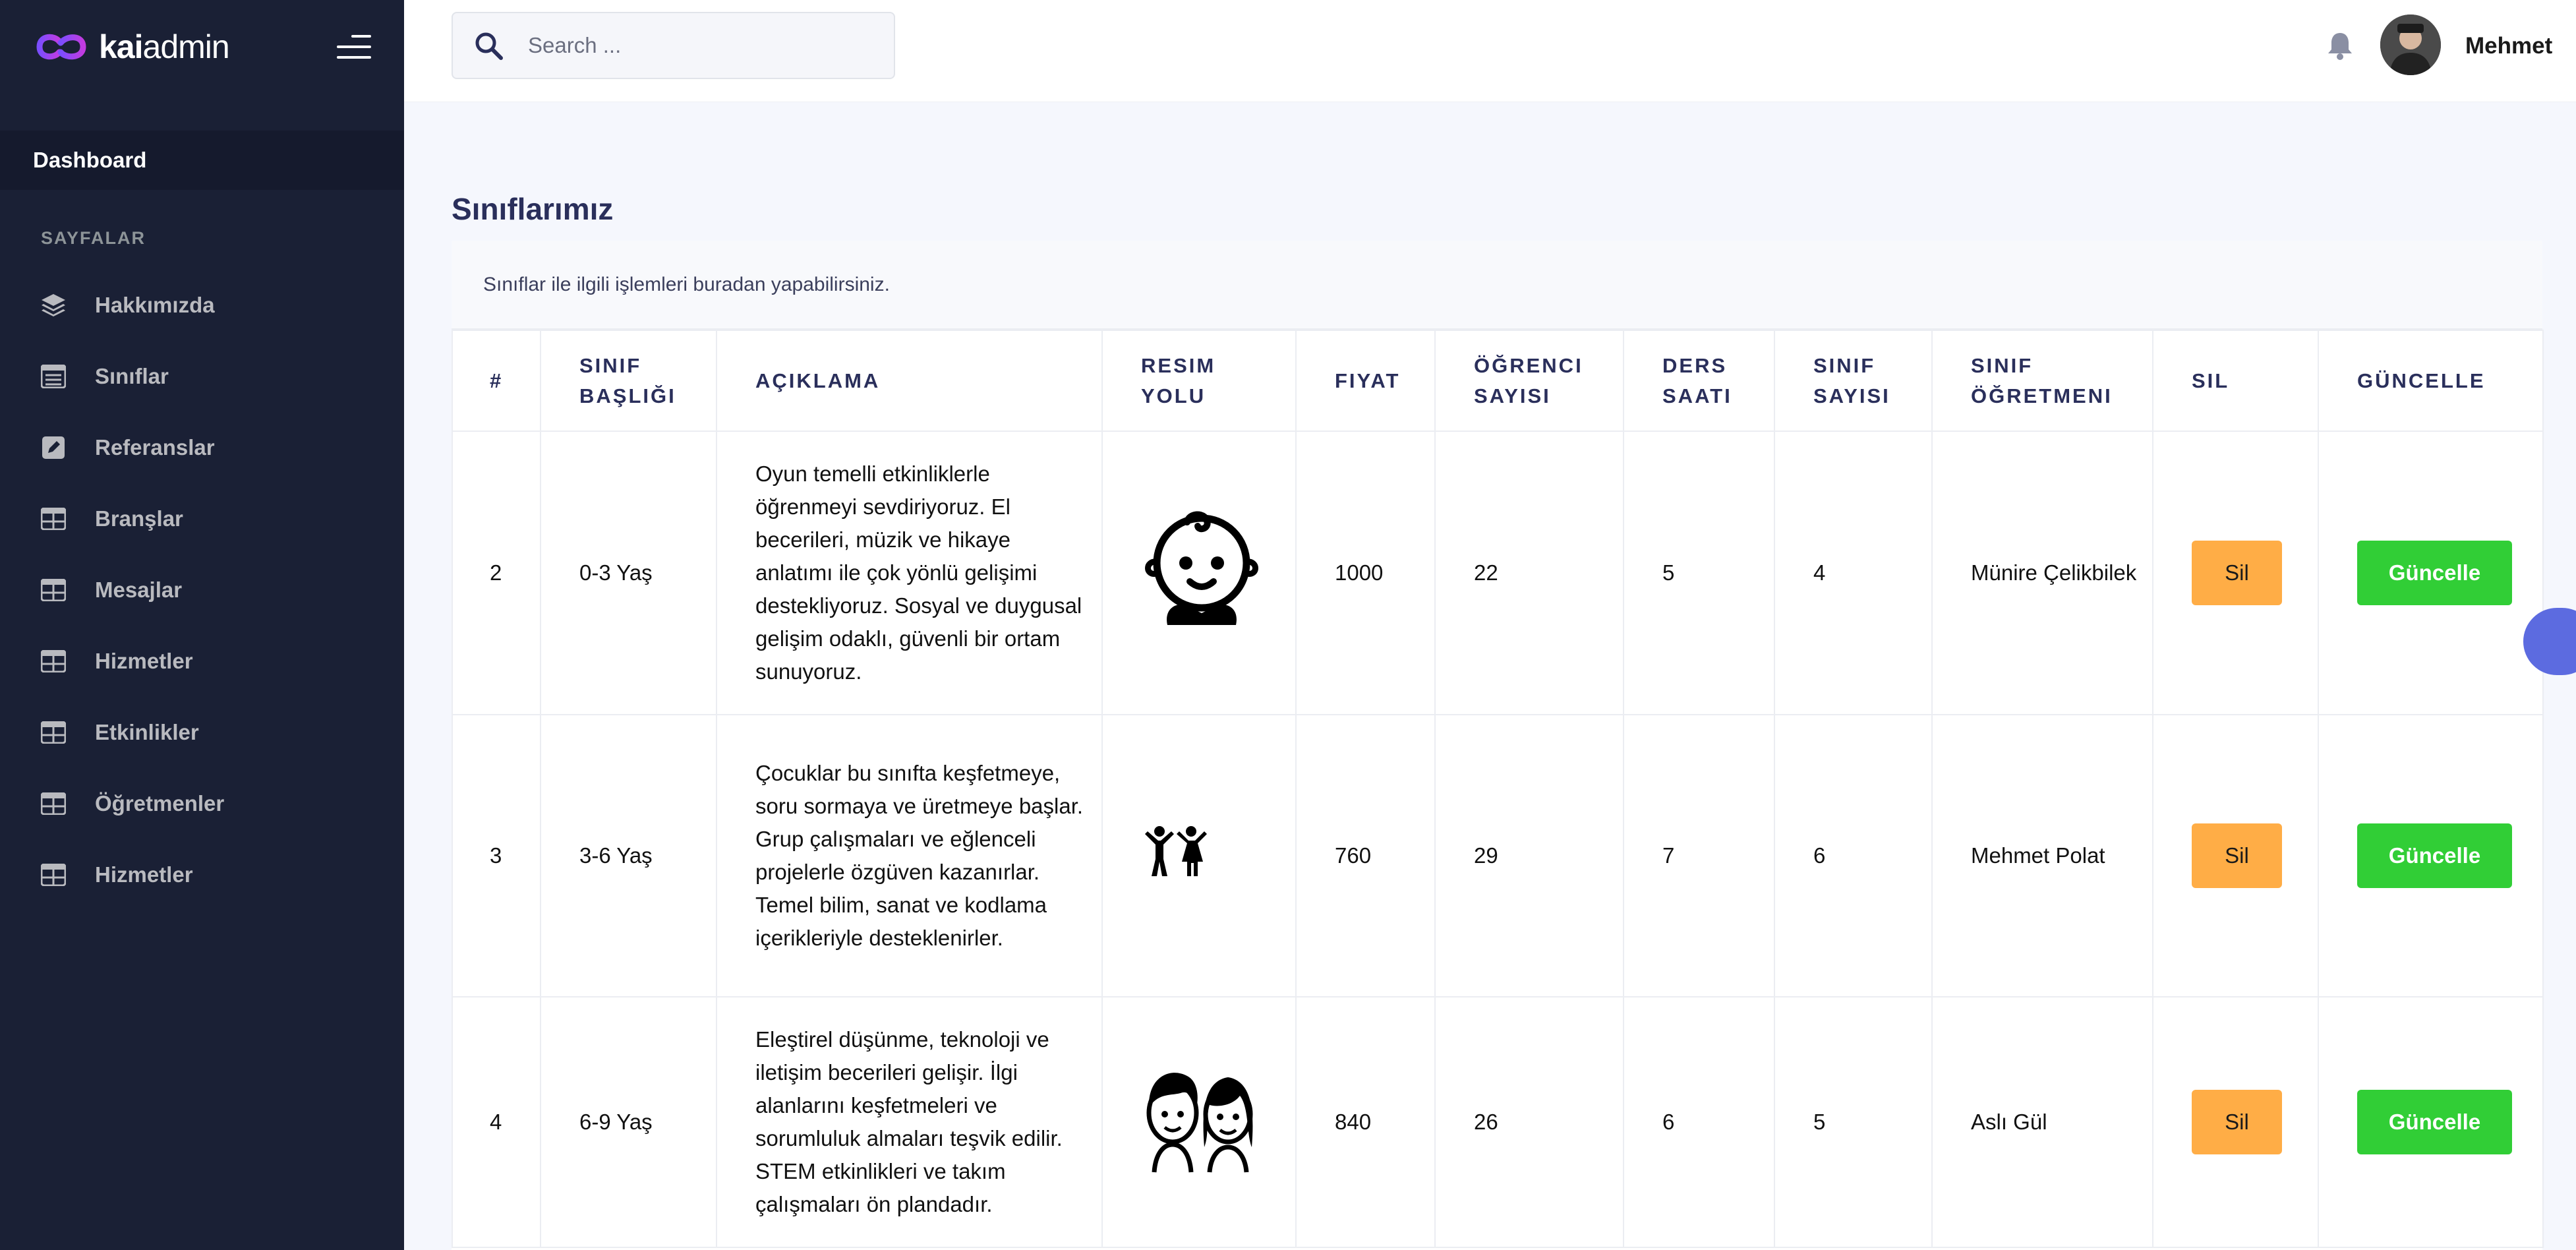 This screenshot has width=2576, height=1250. What do you see at coordinates (2042, 573) in the screenshot?
I see `cell-teacher: Münire Çelikbilek` at bounding box center [2042, 573].